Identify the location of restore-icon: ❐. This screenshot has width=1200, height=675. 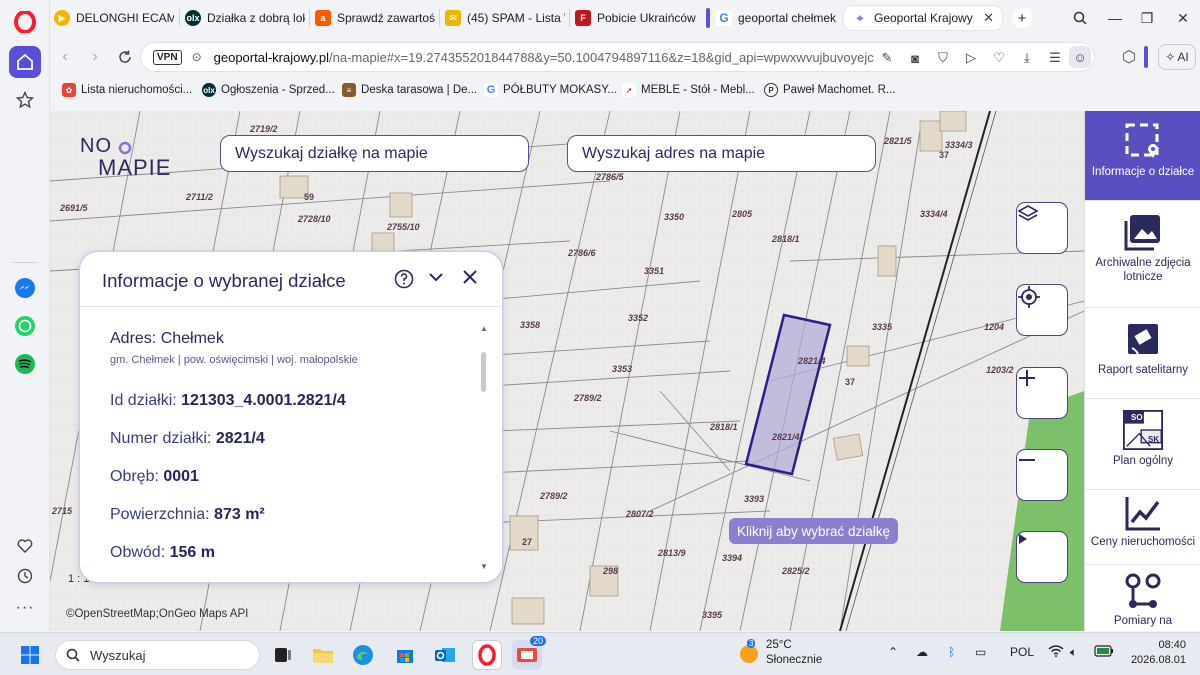
(1147, 18).